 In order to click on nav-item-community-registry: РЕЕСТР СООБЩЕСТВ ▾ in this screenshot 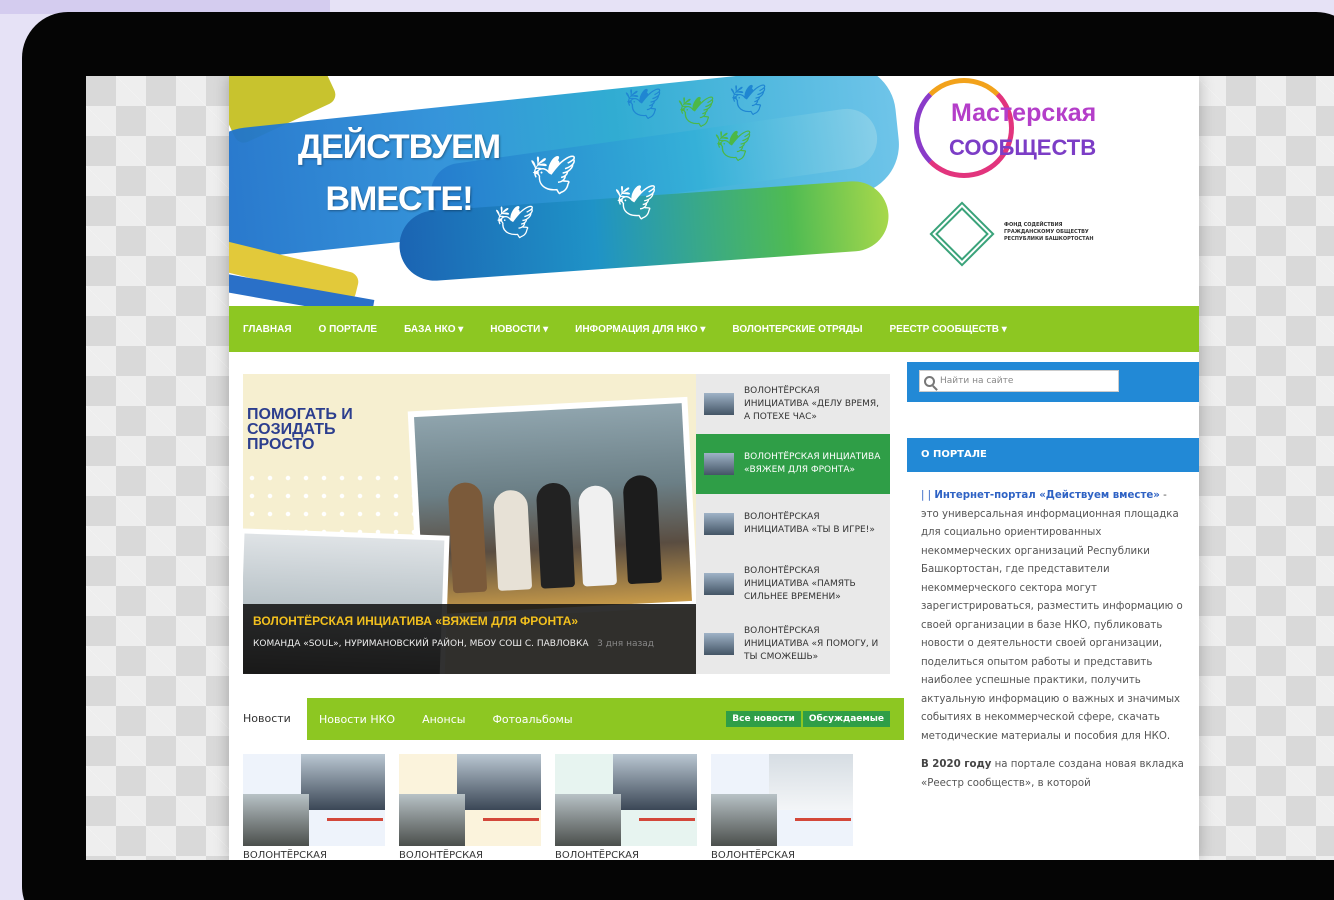, I will do `click(948, 329)`.